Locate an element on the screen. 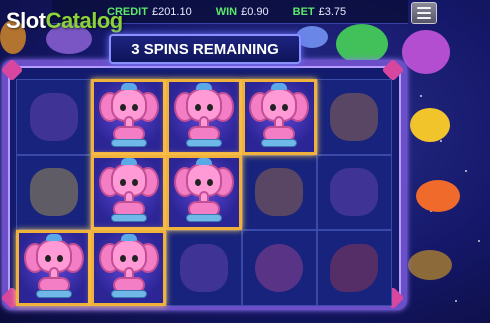 The height and width of the screenshot is (323, 490). bet-display: BET £3.75 is located at coordinates (327, 12).